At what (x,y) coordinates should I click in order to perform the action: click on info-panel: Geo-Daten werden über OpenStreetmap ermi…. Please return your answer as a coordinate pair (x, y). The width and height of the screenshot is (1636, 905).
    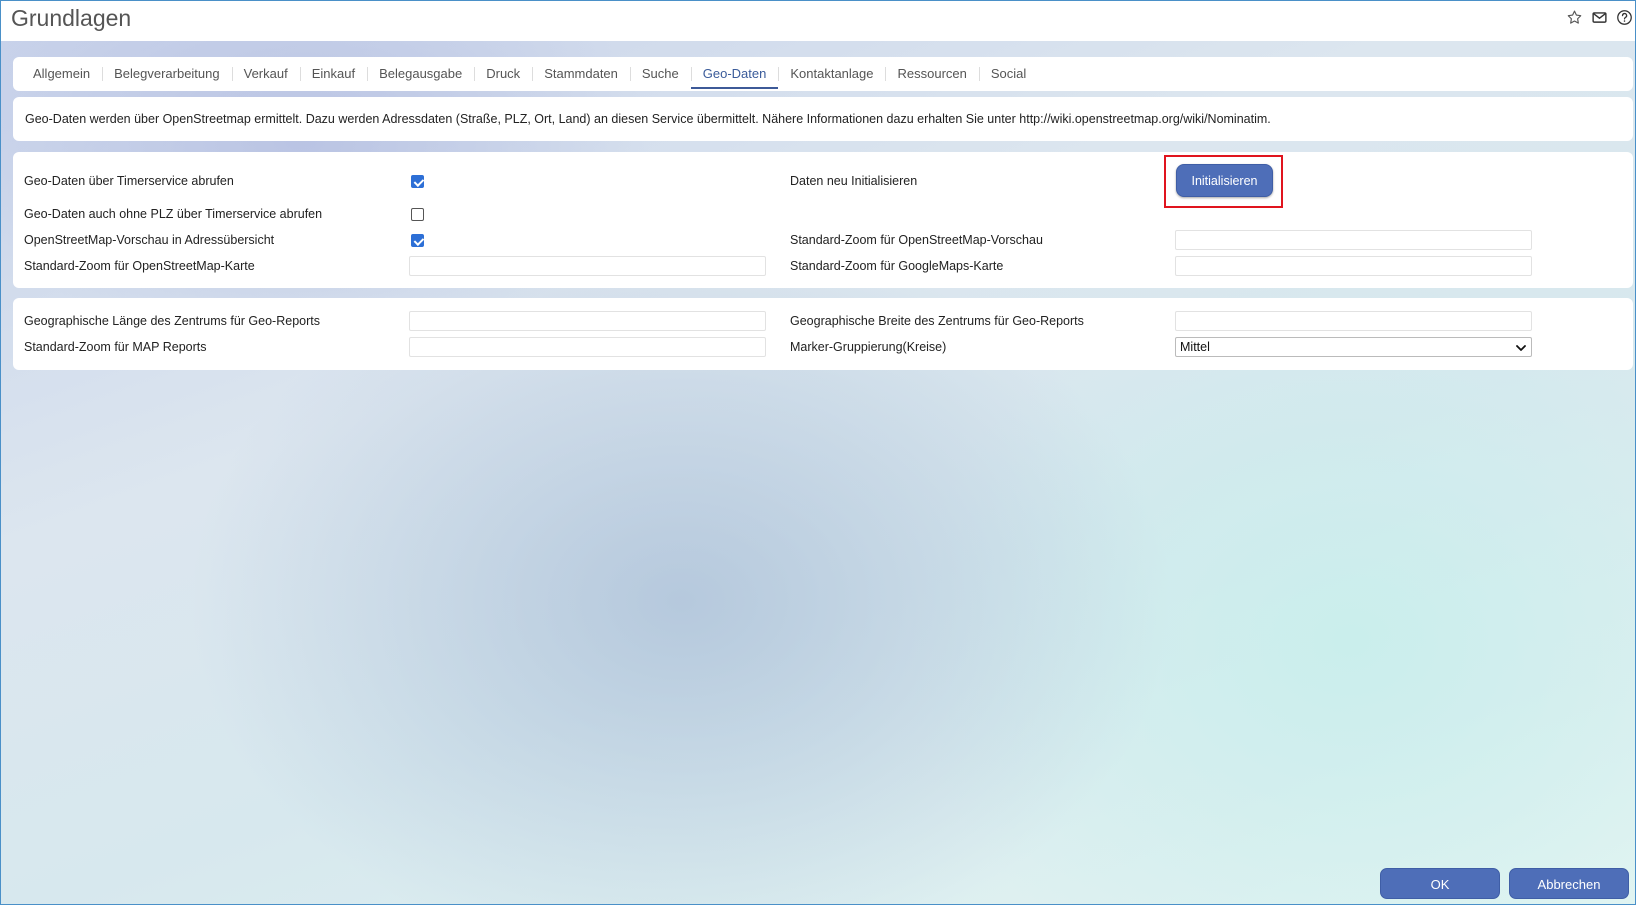
    Looking at the image, I should click on (823, 119).